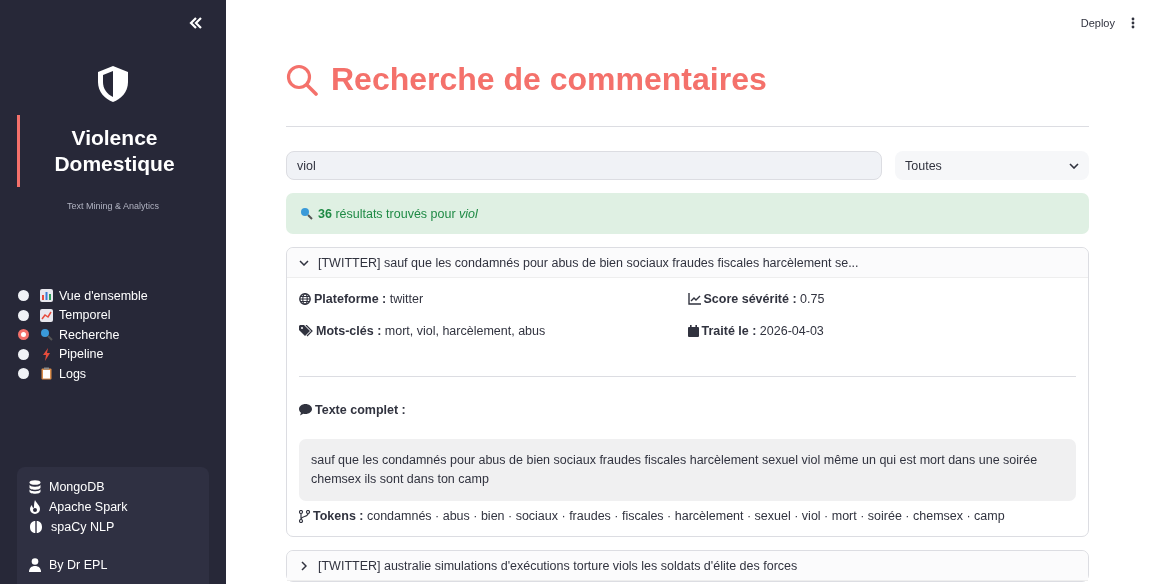 This screenshot has height=584, width=1155. I want to click on lightning-icon, so click(46, 354).